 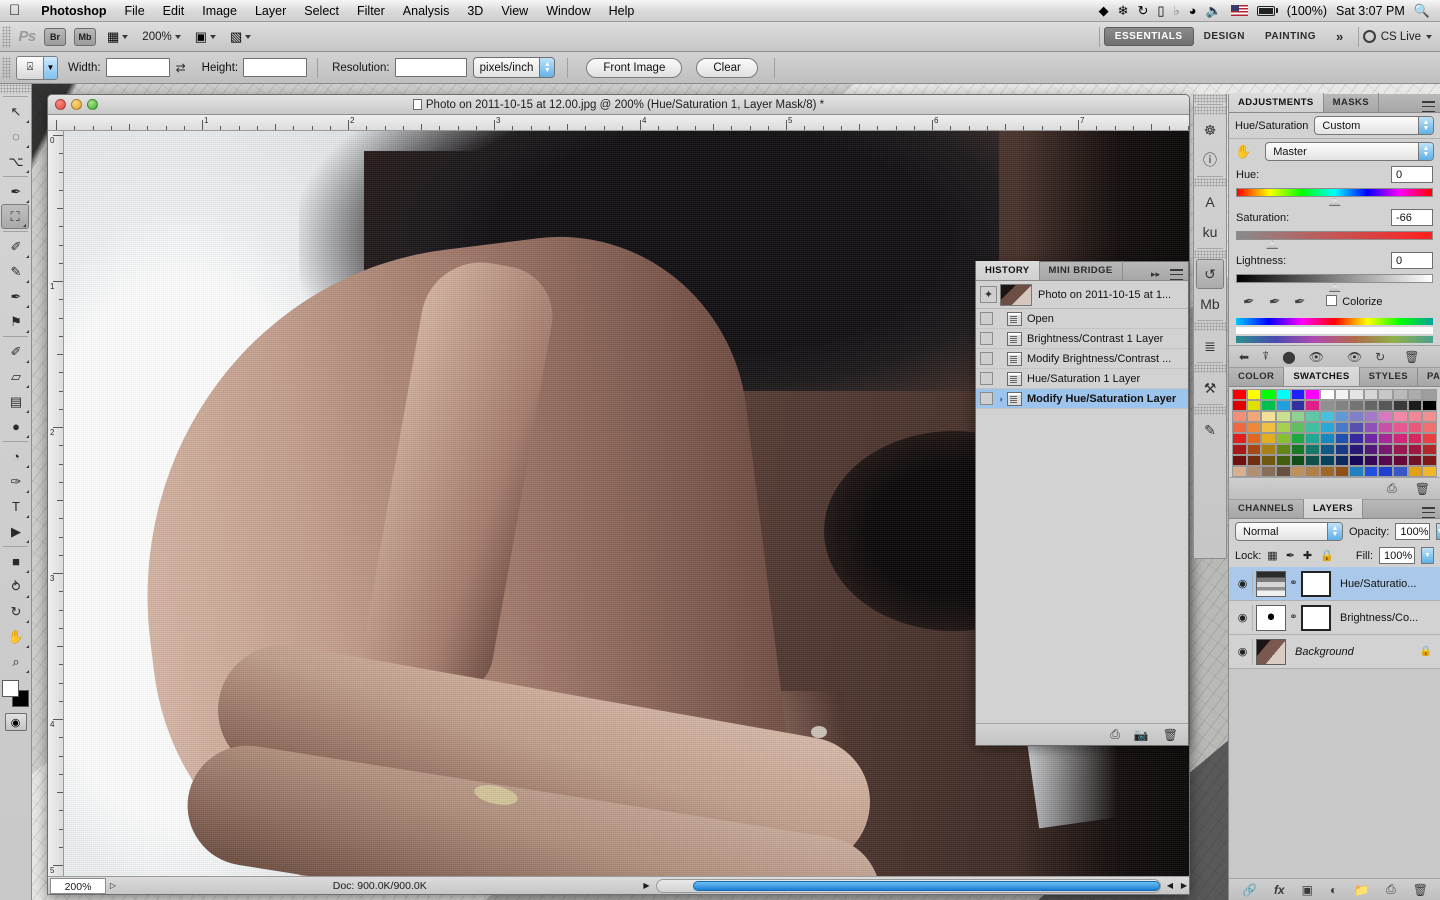 I want to click on cs-live-button: CS Live, so click(x=1401, y=36).